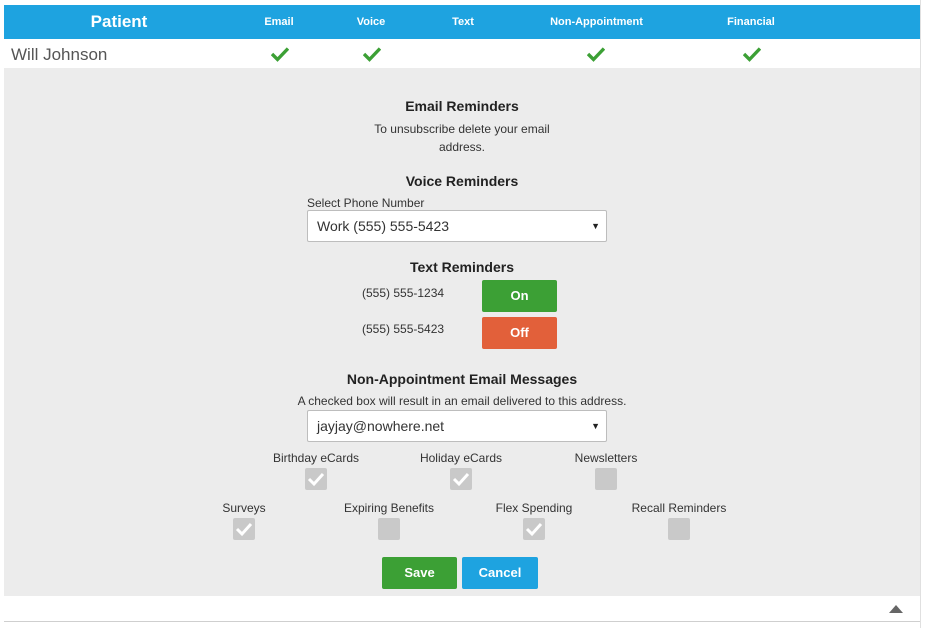 The width and height of the screenshot is (927, 628). What do you see at coordinates (389, 508) in the screenshot?
I see `expiring-benefits-label: Expiring Benefits` at bounding box center [389, 508].